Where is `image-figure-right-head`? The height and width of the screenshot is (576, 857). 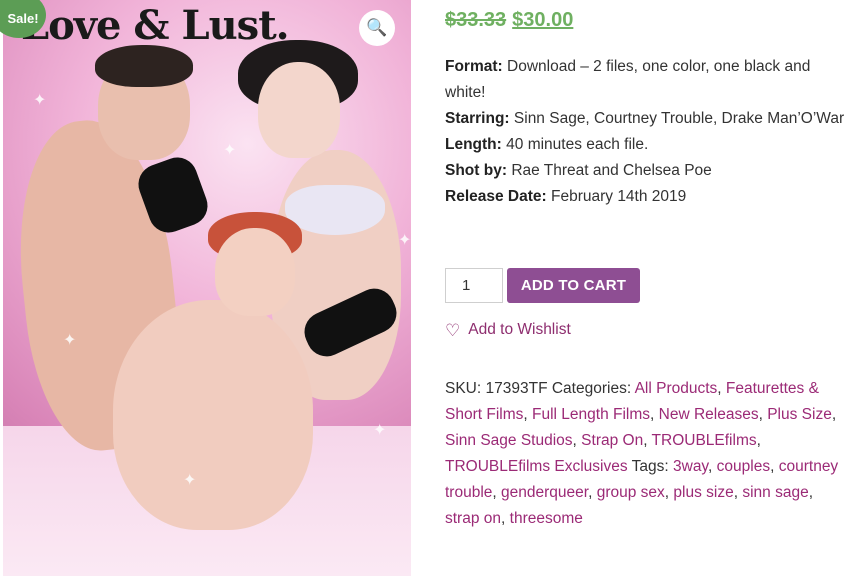
image-figure-right-head is located at coordinates (299, 110).